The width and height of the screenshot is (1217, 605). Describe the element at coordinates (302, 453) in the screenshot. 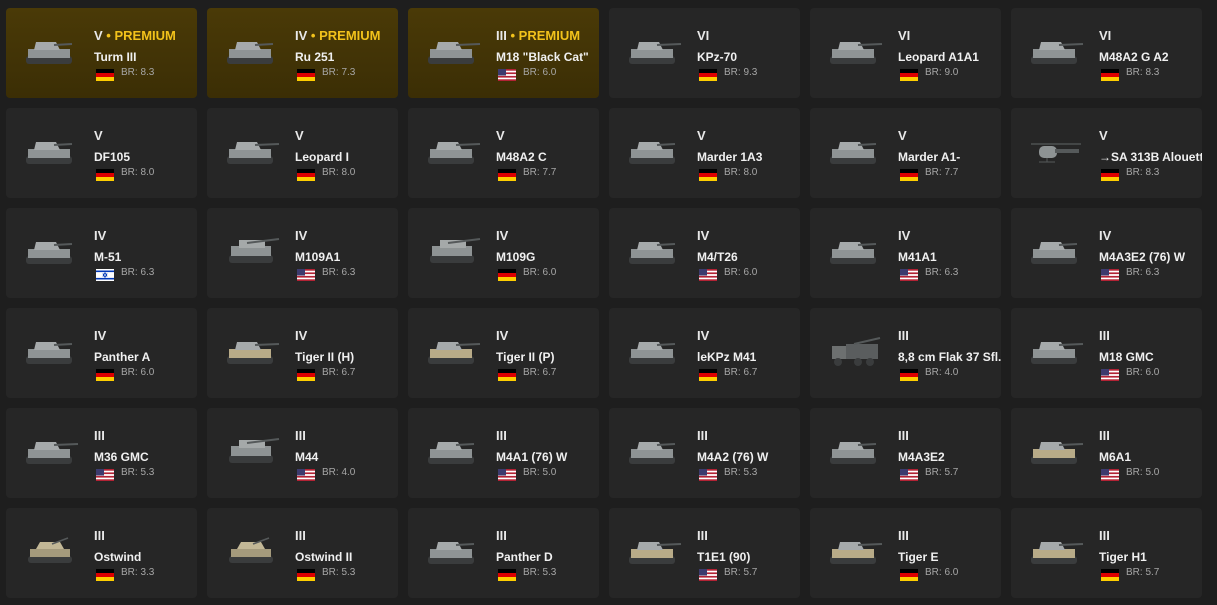

I see `vehicle-card: III M44 BR: 4.0` at that location.